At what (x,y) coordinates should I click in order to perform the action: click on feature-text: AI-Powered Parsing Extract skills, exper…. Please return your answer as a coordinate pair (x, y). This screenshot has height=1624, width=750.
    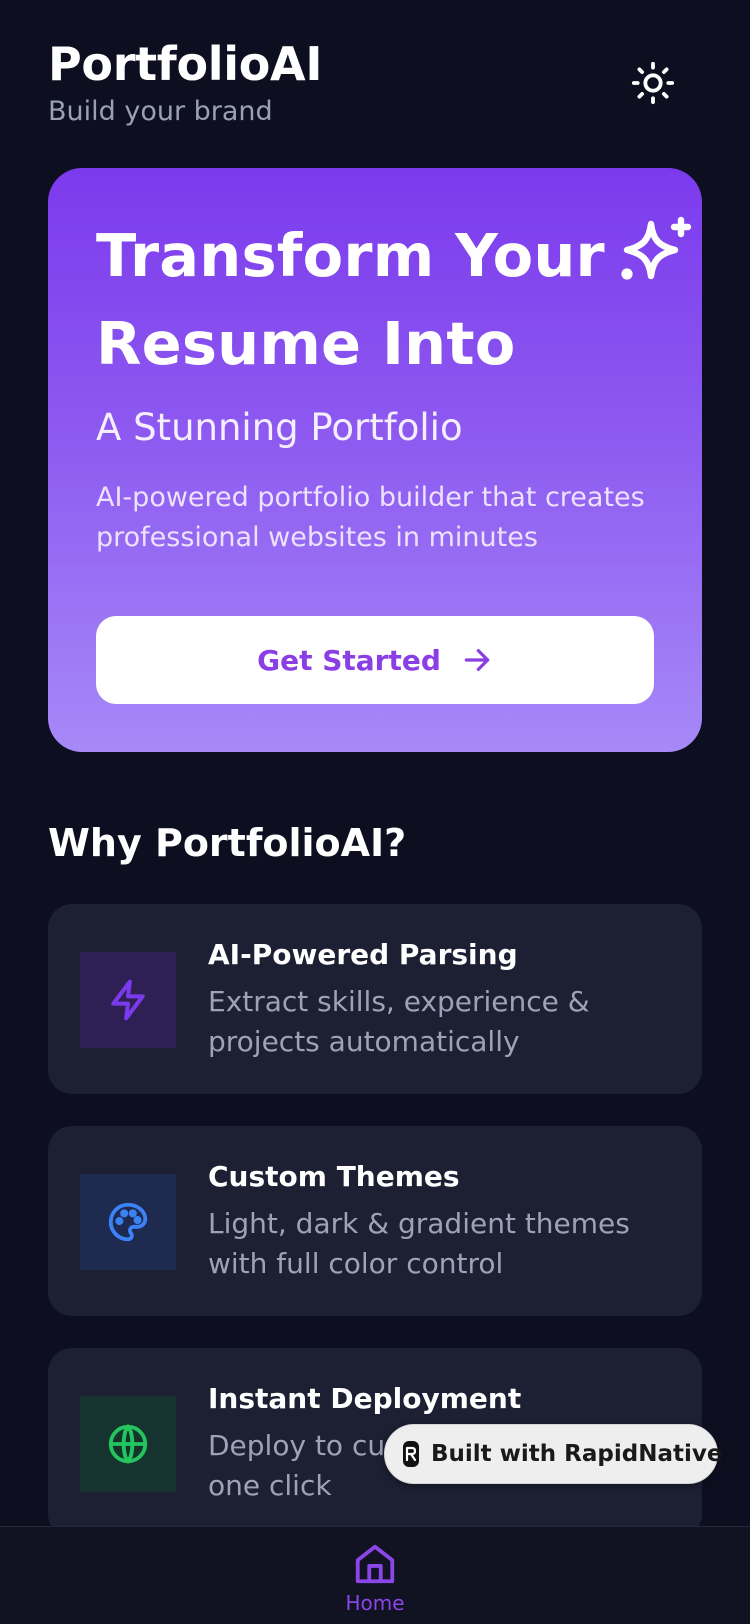
    Looking at the image, I should click on (443, 999).